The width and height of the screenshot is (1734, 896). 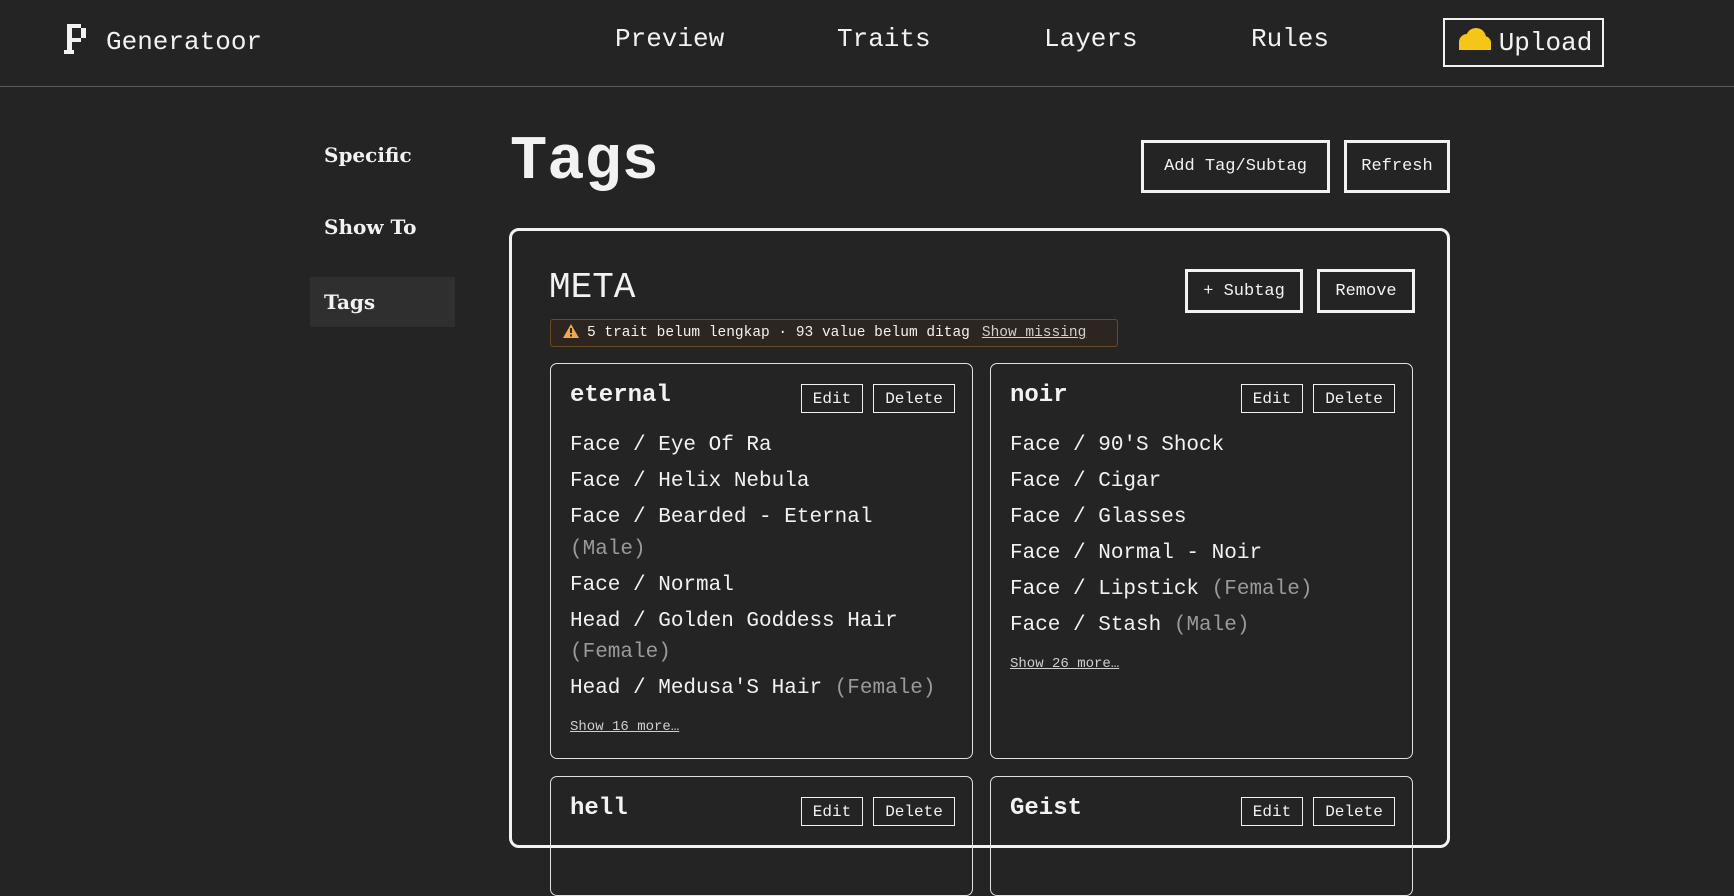 What do you see at coordinates (734, 637) in the screenshot?
I see `trait-item: Head / Golden Goddess Hair (Female)` at bounding box center [734, 637].